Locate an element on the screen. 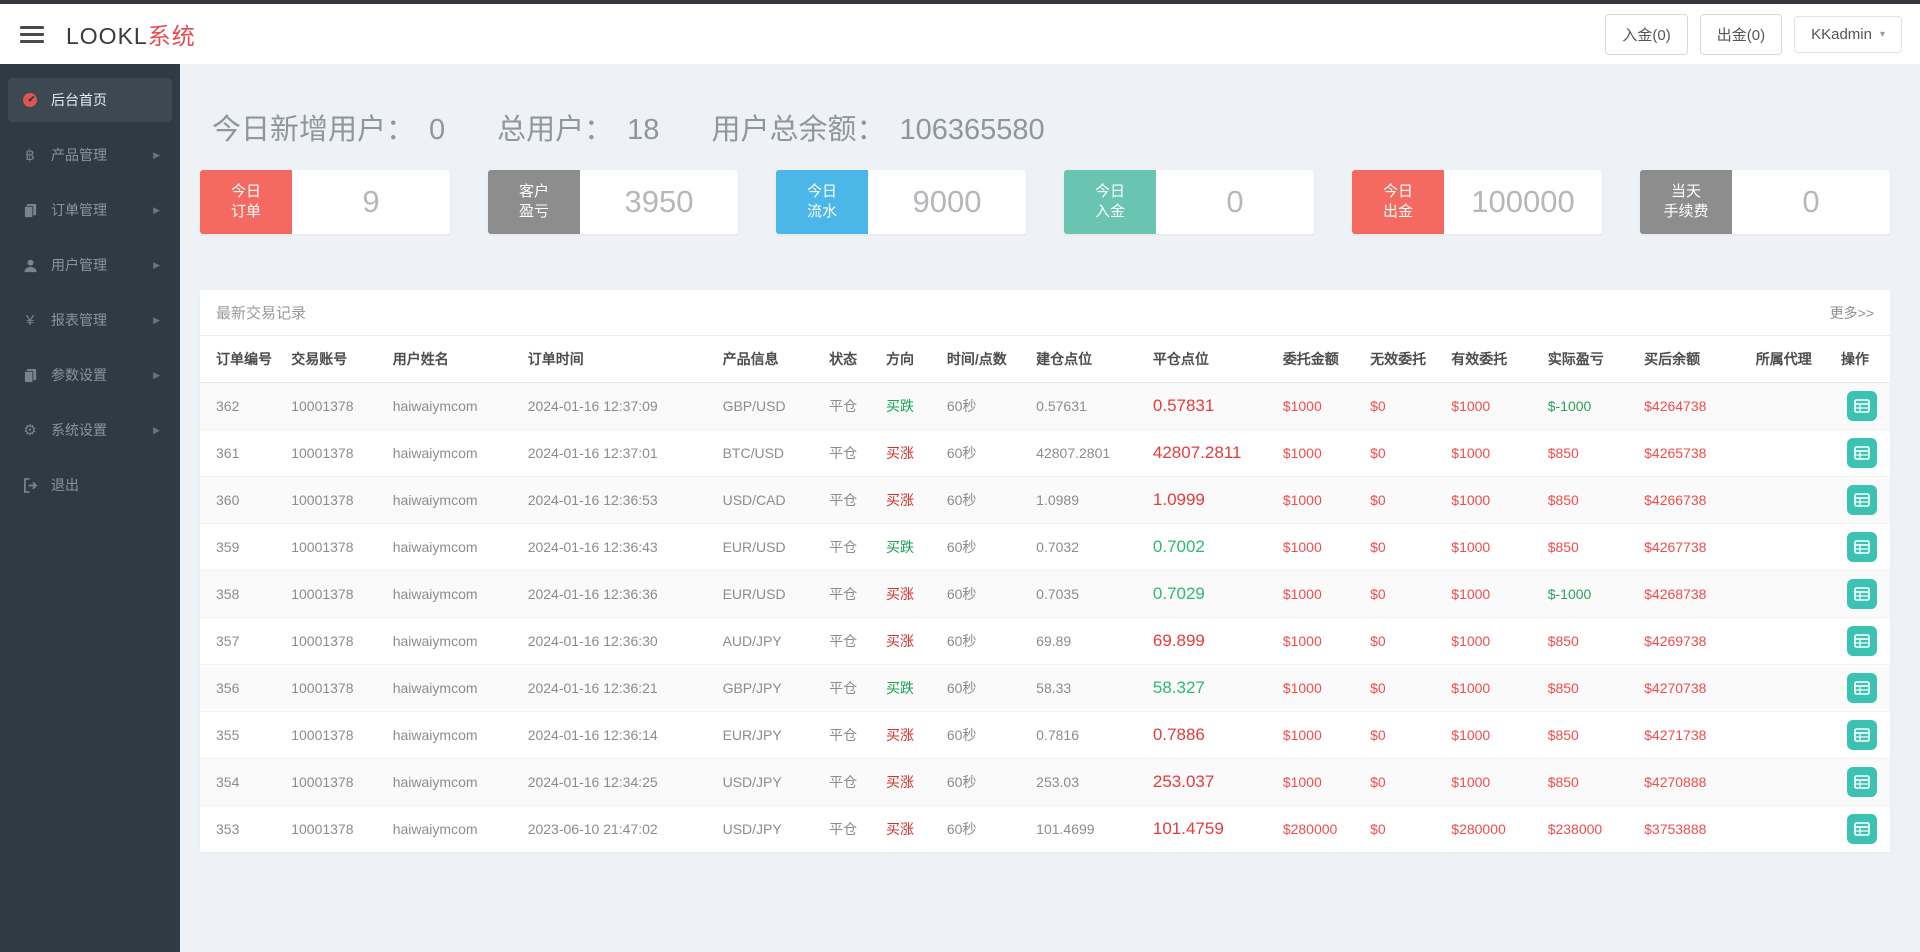 The width and height of the screenshot is (1920, 952). col-header-7: 时间/点数 is located at coordinates (983, 359).